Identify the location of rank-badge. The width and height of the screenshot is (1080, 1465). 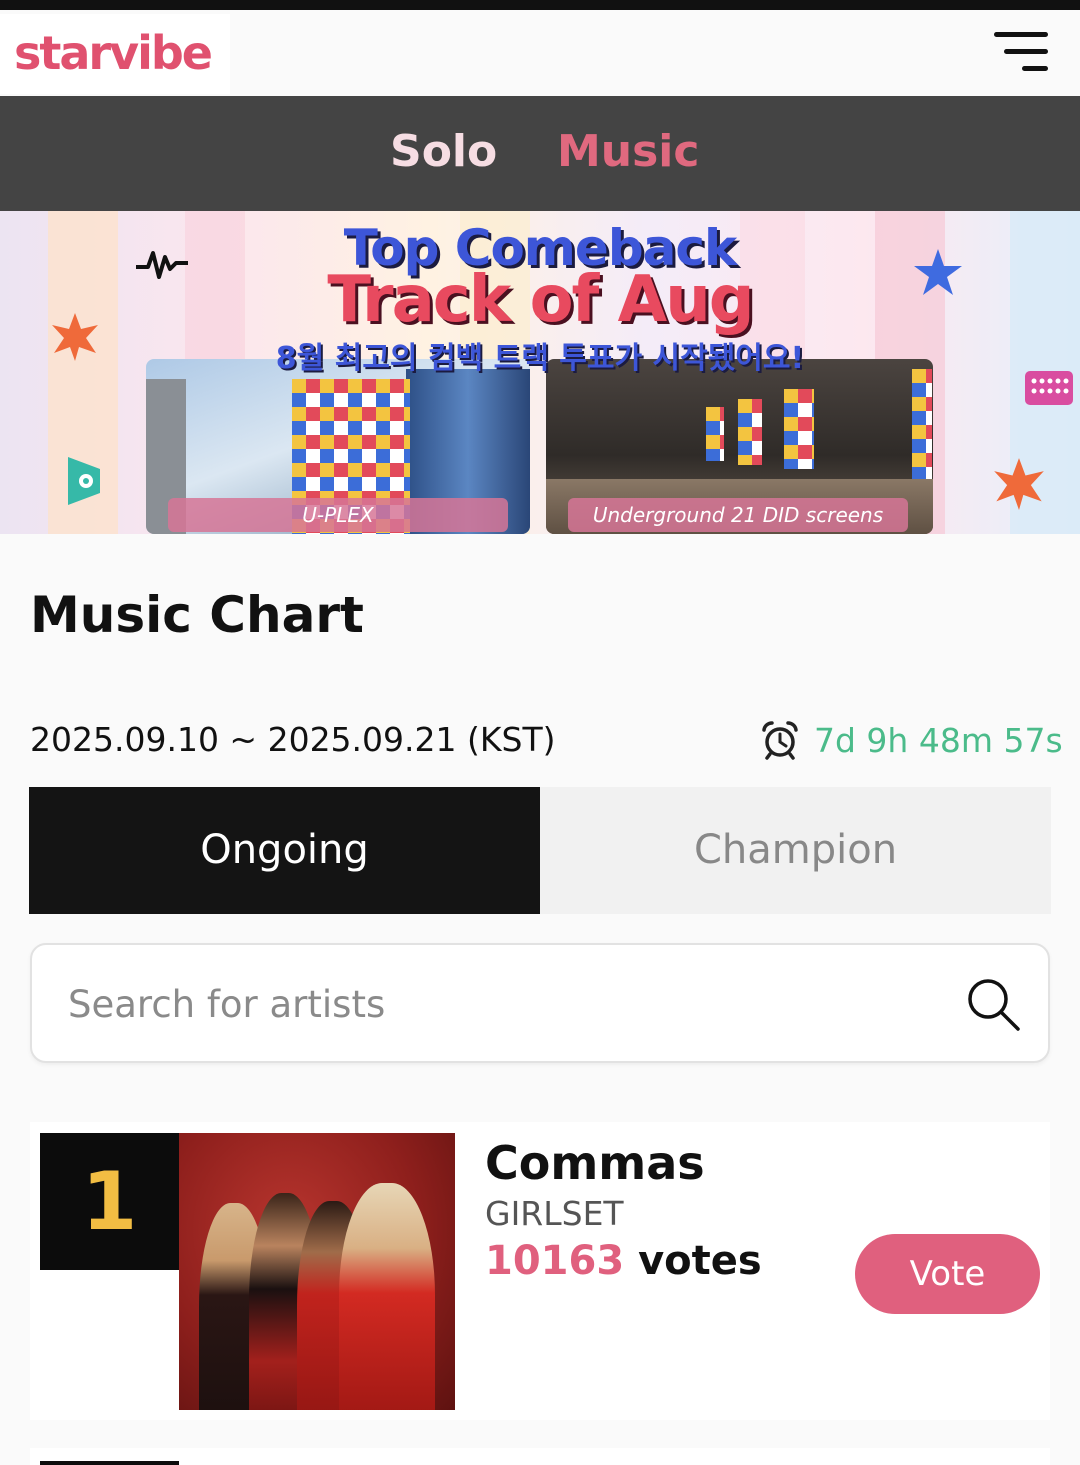
(109, 1463).